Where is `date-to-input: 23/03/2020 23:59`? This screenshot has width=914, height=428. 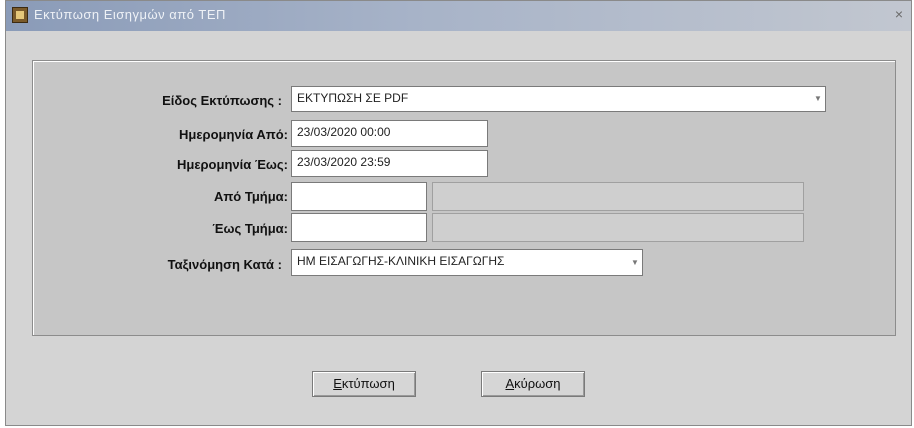
date-to-input: 23/03/2020 23:59 is located at coordinates (389, 163).